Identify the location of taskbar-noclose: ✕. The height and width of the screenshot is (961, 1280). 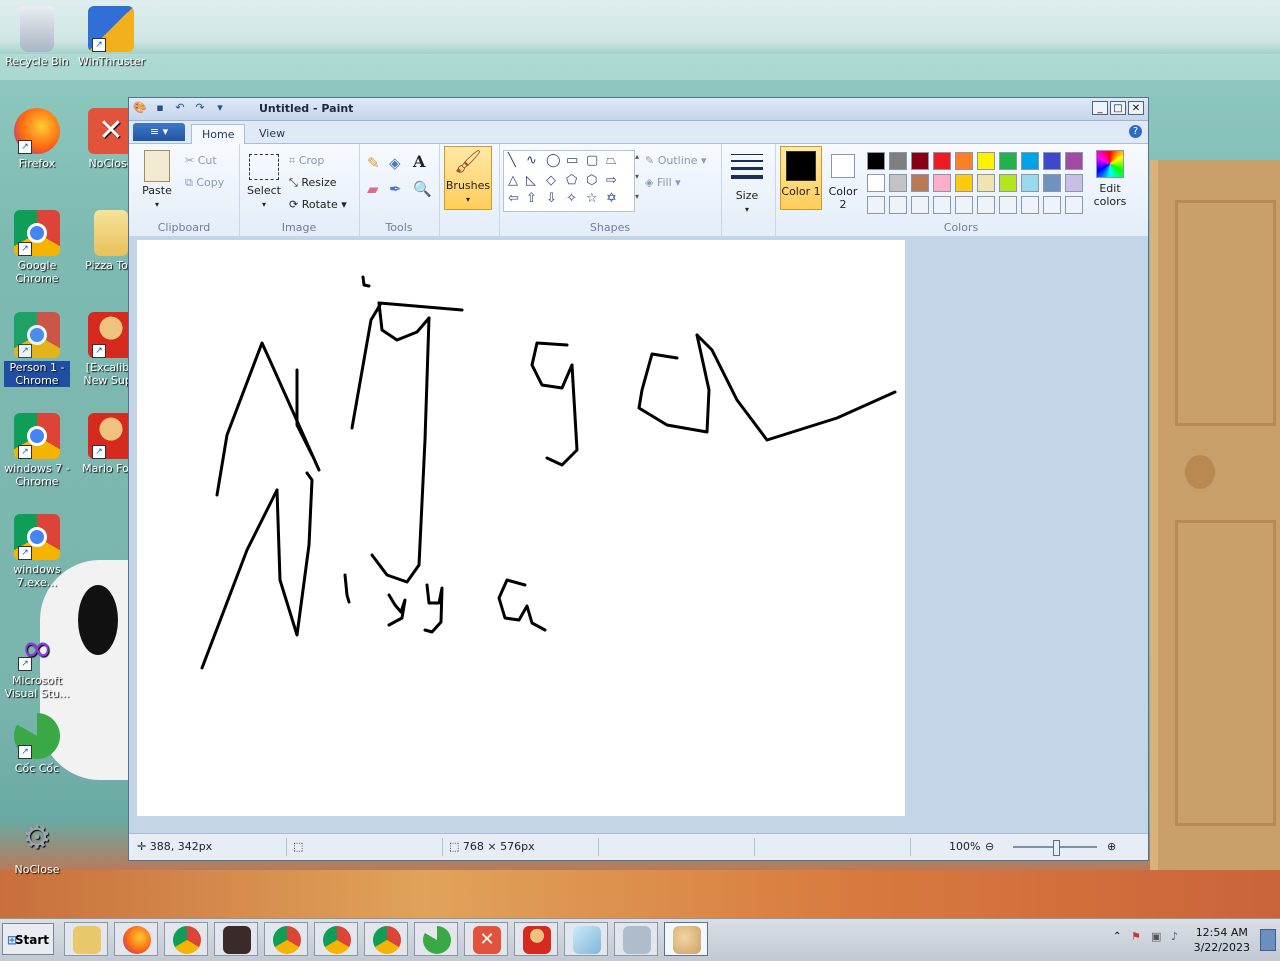
(486, 939).